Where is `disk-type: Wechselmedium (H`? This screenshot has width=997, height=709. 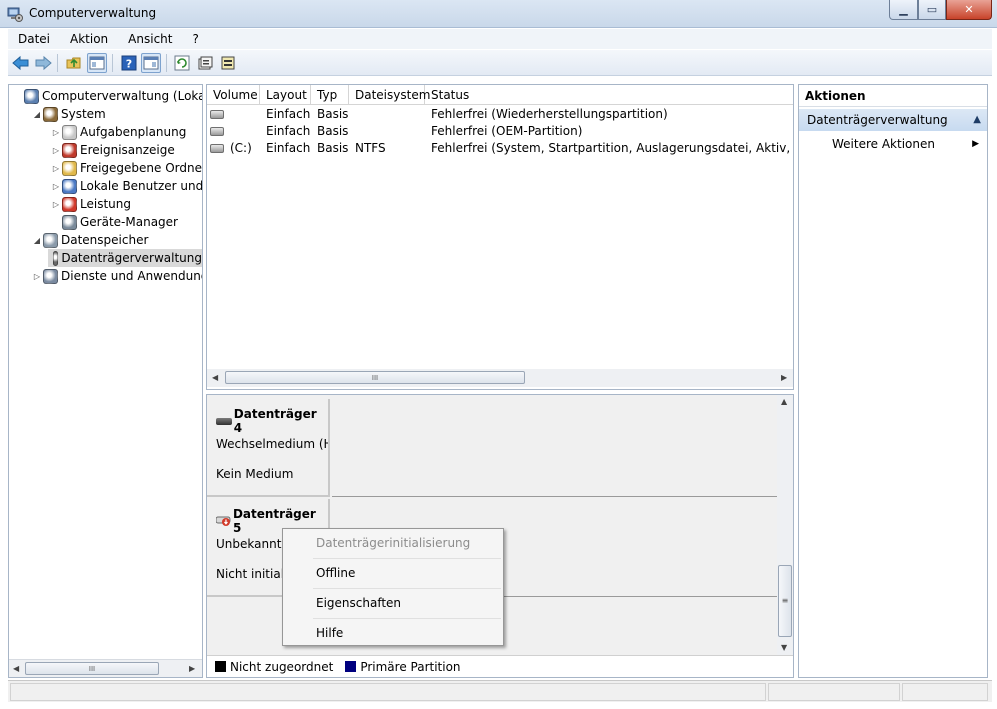
disk-type: Wechselmedium (H is located at coordinates (272, 444).